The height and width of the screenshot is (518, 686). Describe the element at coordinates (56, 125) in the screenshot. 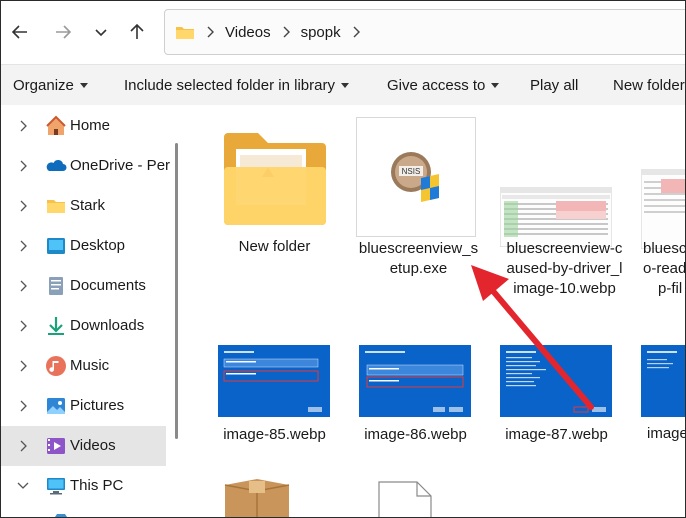

I see `home-icon` at that location.